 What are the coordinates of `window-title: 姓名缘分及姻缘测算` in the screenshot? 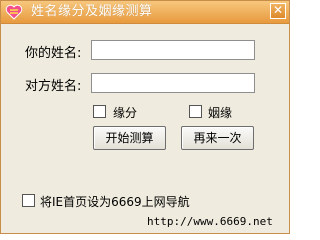 It's located at (92, 11).